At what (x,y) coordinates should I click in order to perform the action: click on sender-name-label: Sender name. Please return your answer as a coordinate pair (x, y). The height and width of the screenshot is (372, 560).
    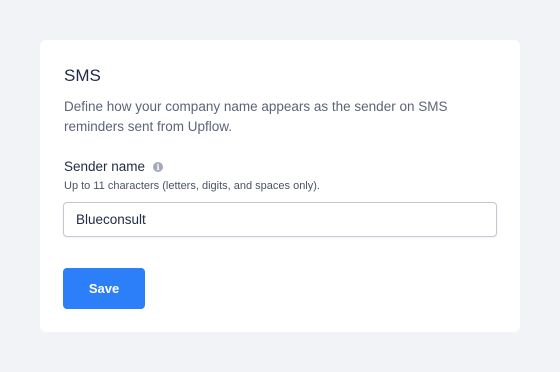
    Looking at the image, I should click on (105, 166).